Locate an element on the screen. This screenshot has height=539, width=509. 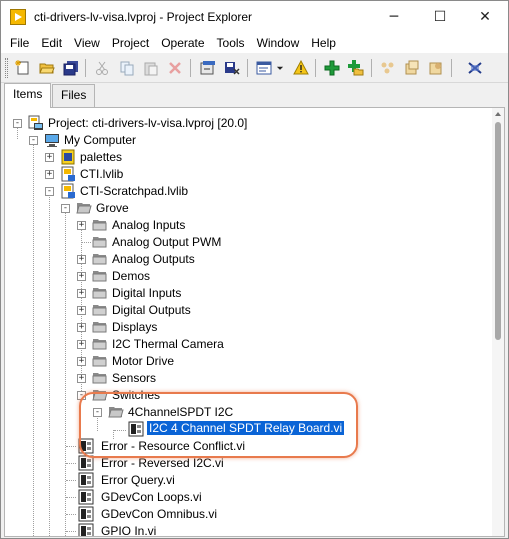
tree-node-analog-output-pwm: Analog Output PWM is located at coordinates (245, 242).